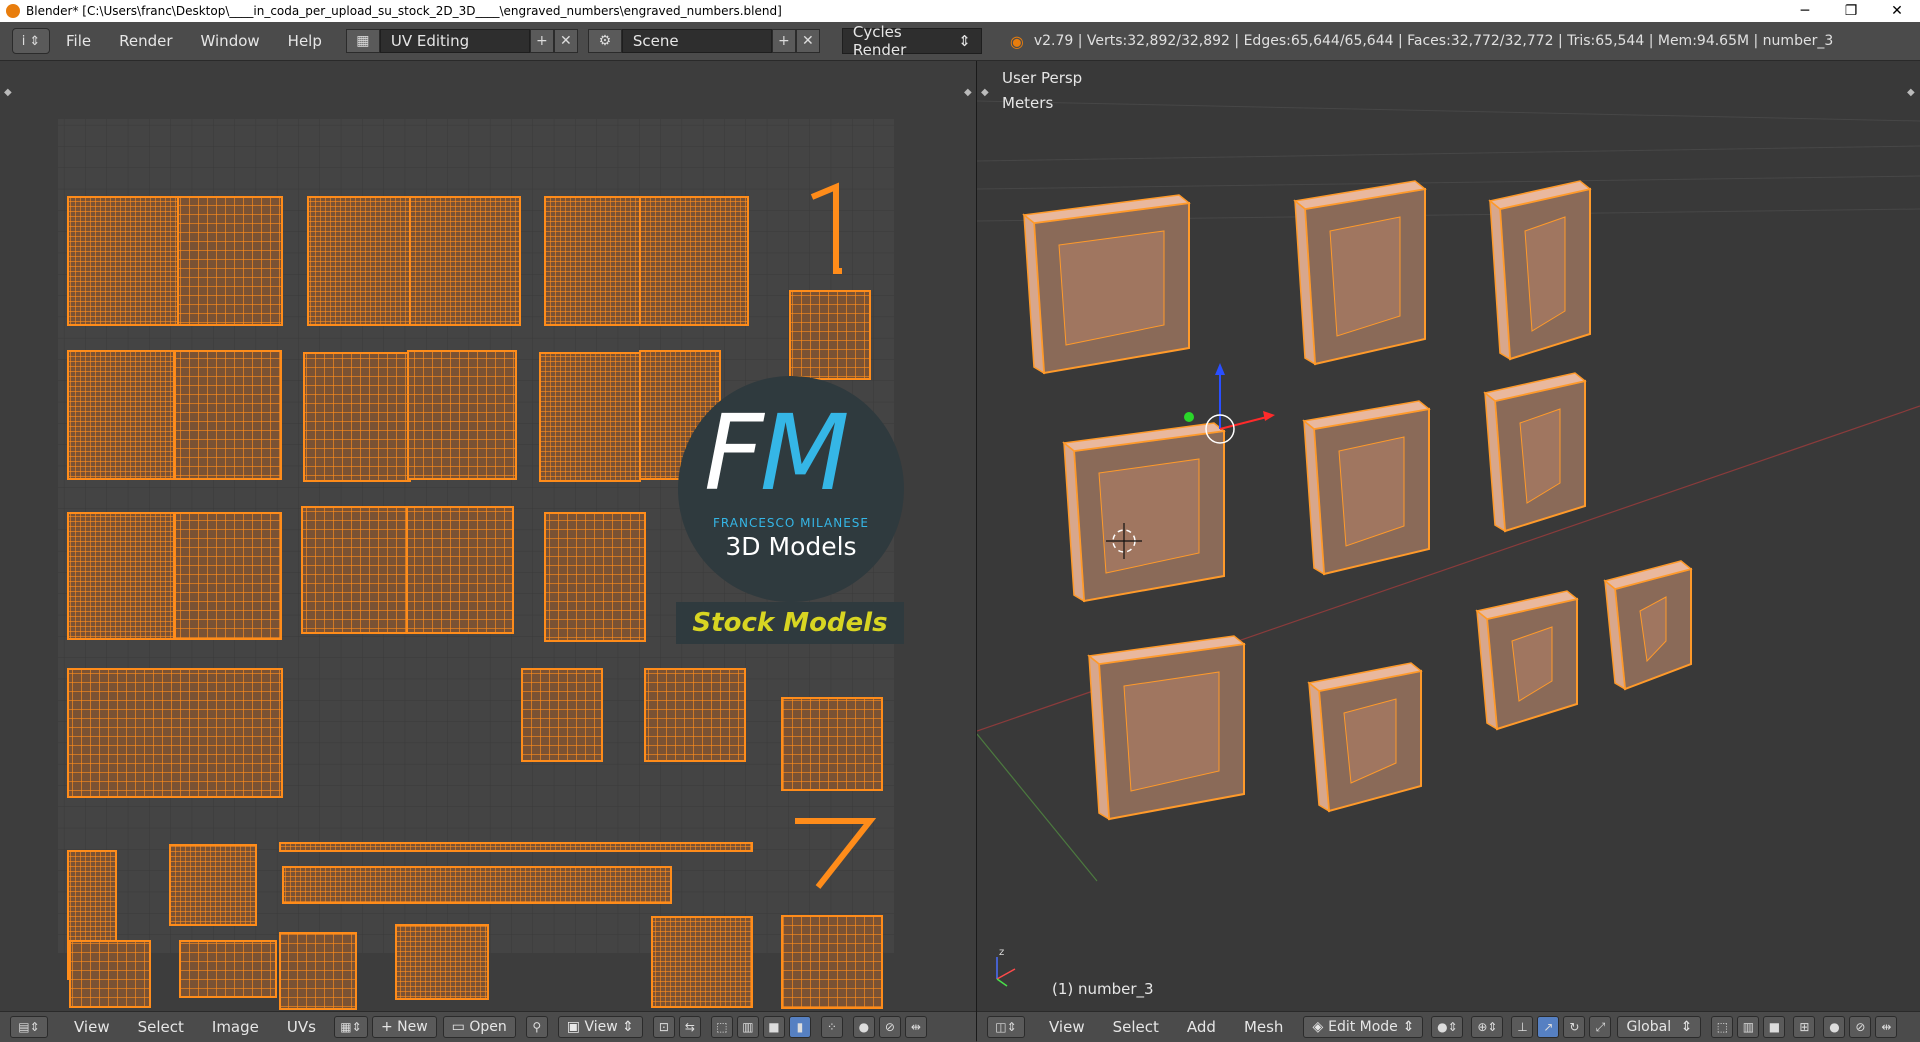 This screenshot has width=1920, height=1042. I want to click on folder-icon: ▭, so click(460, 1027).